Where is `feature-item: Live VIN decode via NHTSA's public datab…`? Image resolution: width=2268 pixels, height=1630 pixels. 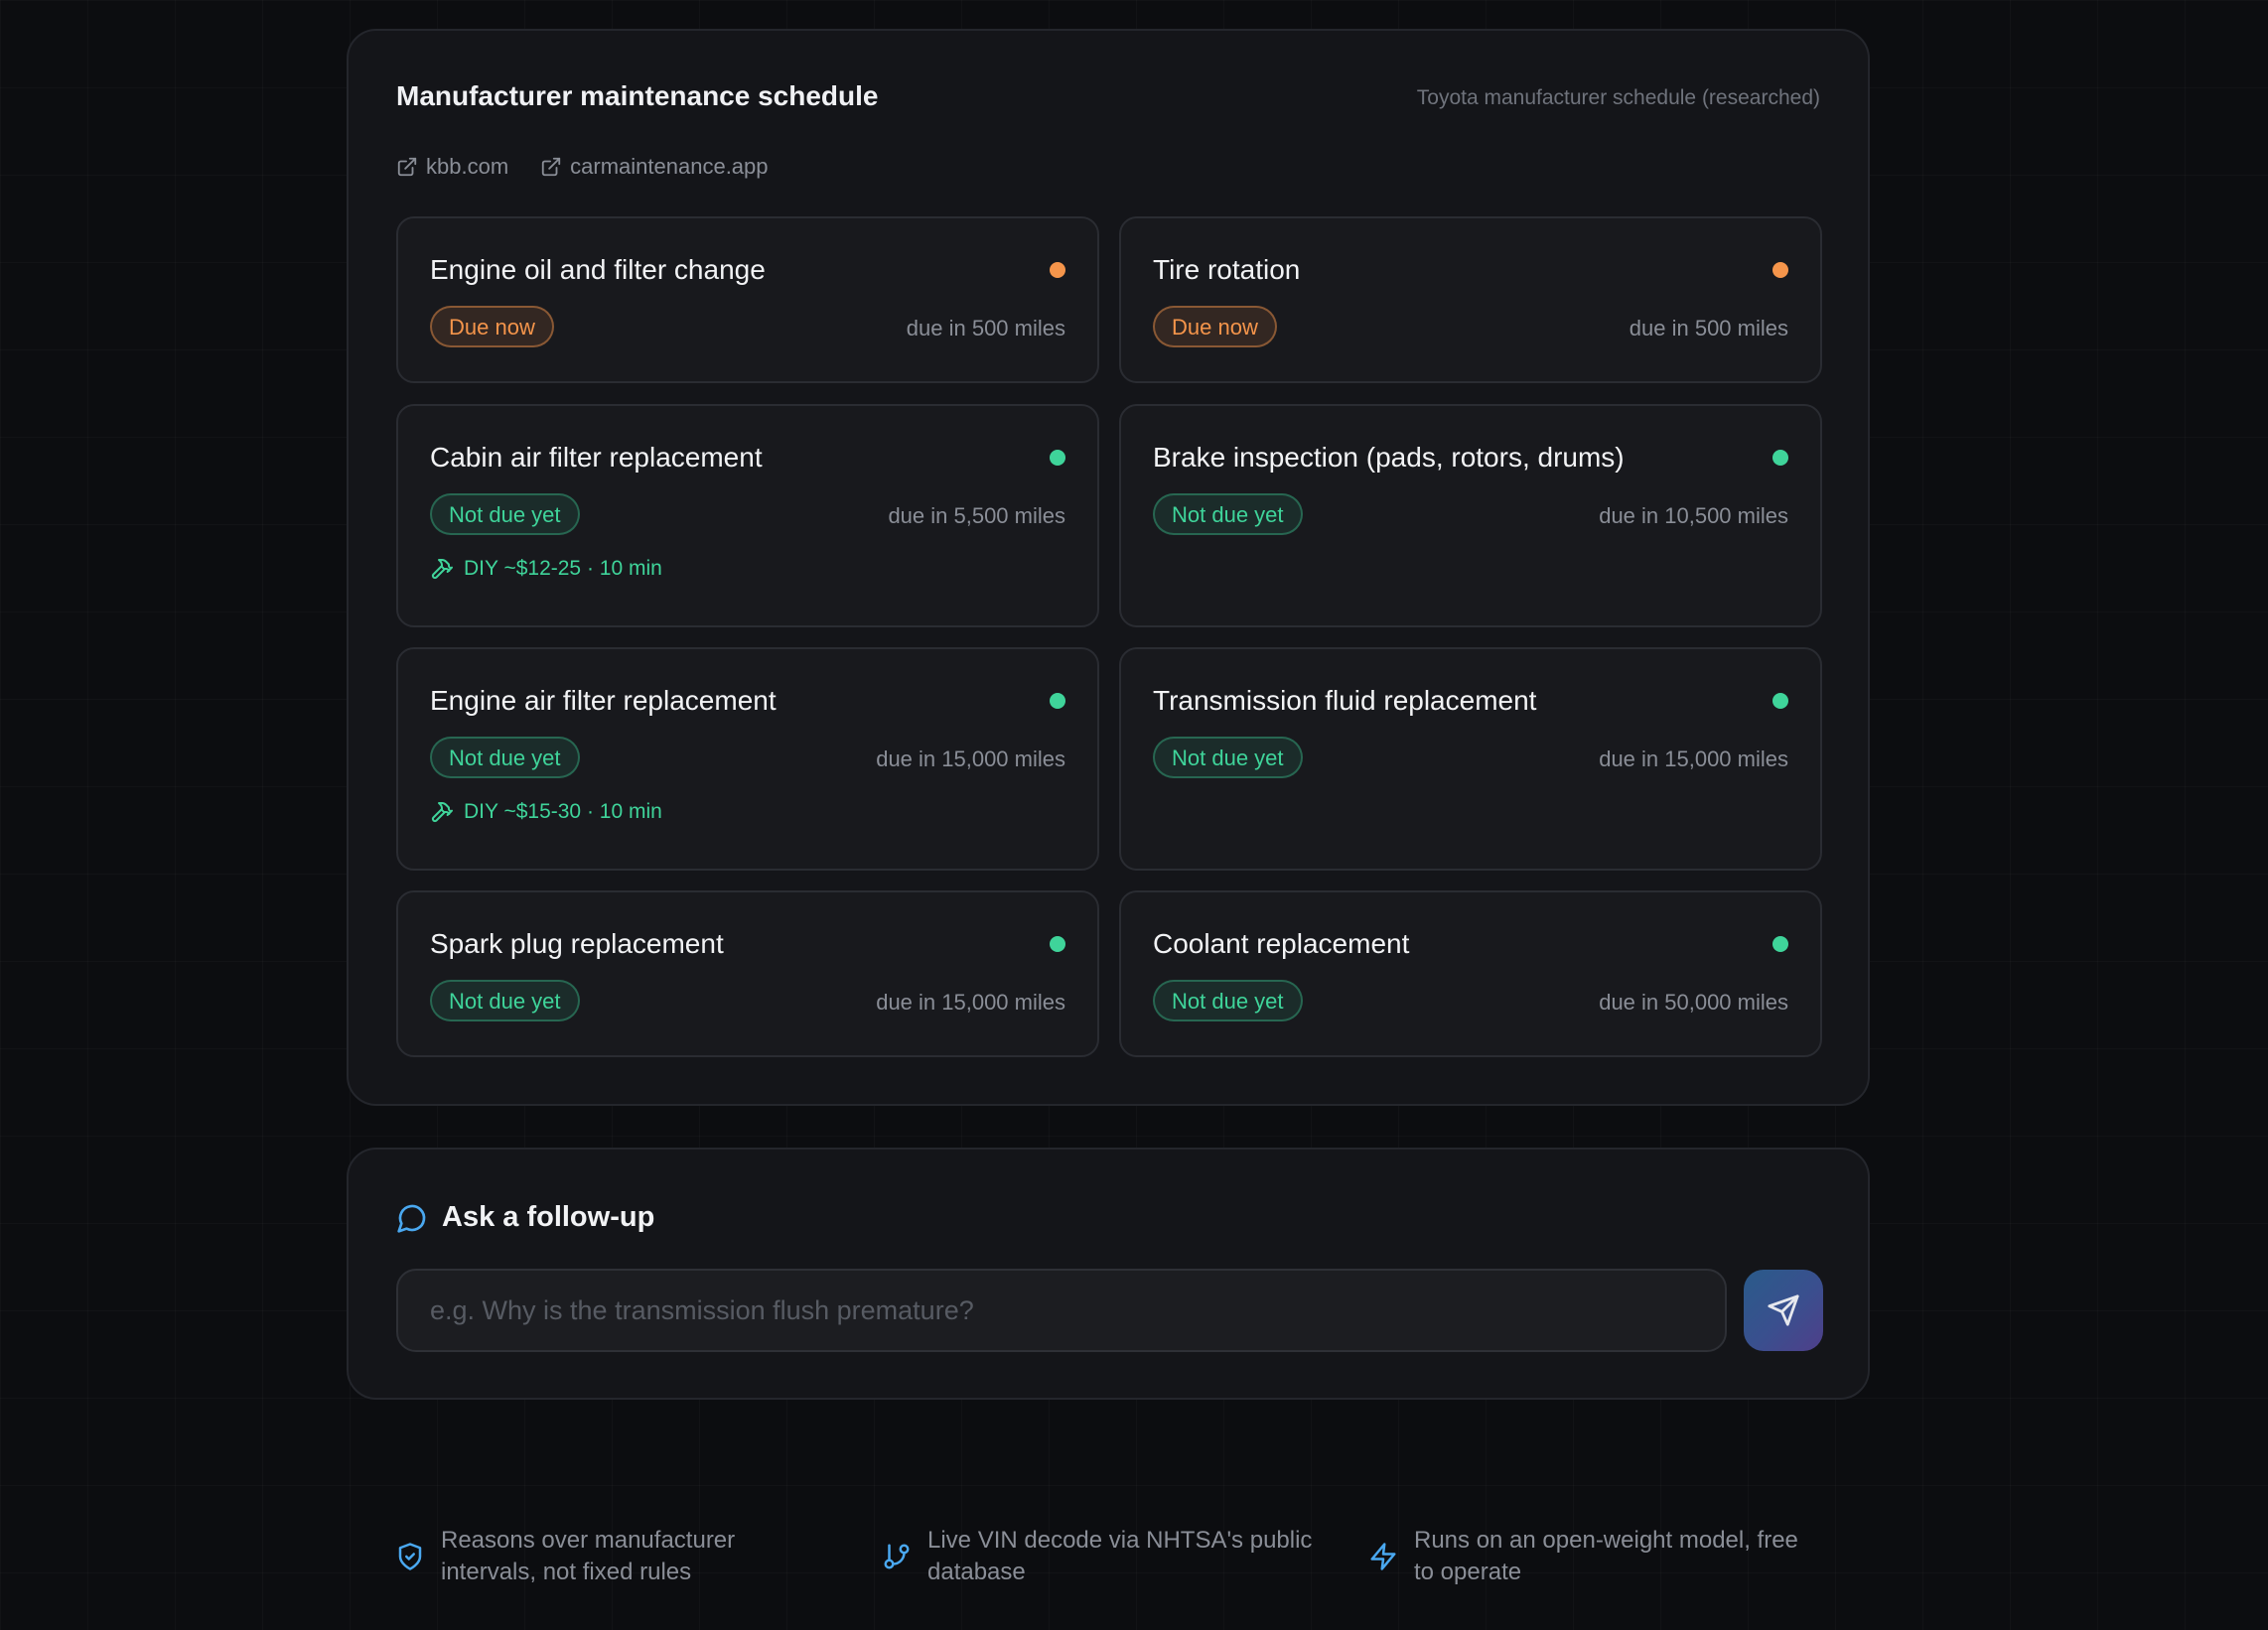
feature-item: Live VIN decode via NHTSA's public datab… is located at coordinates (1097, 1556).